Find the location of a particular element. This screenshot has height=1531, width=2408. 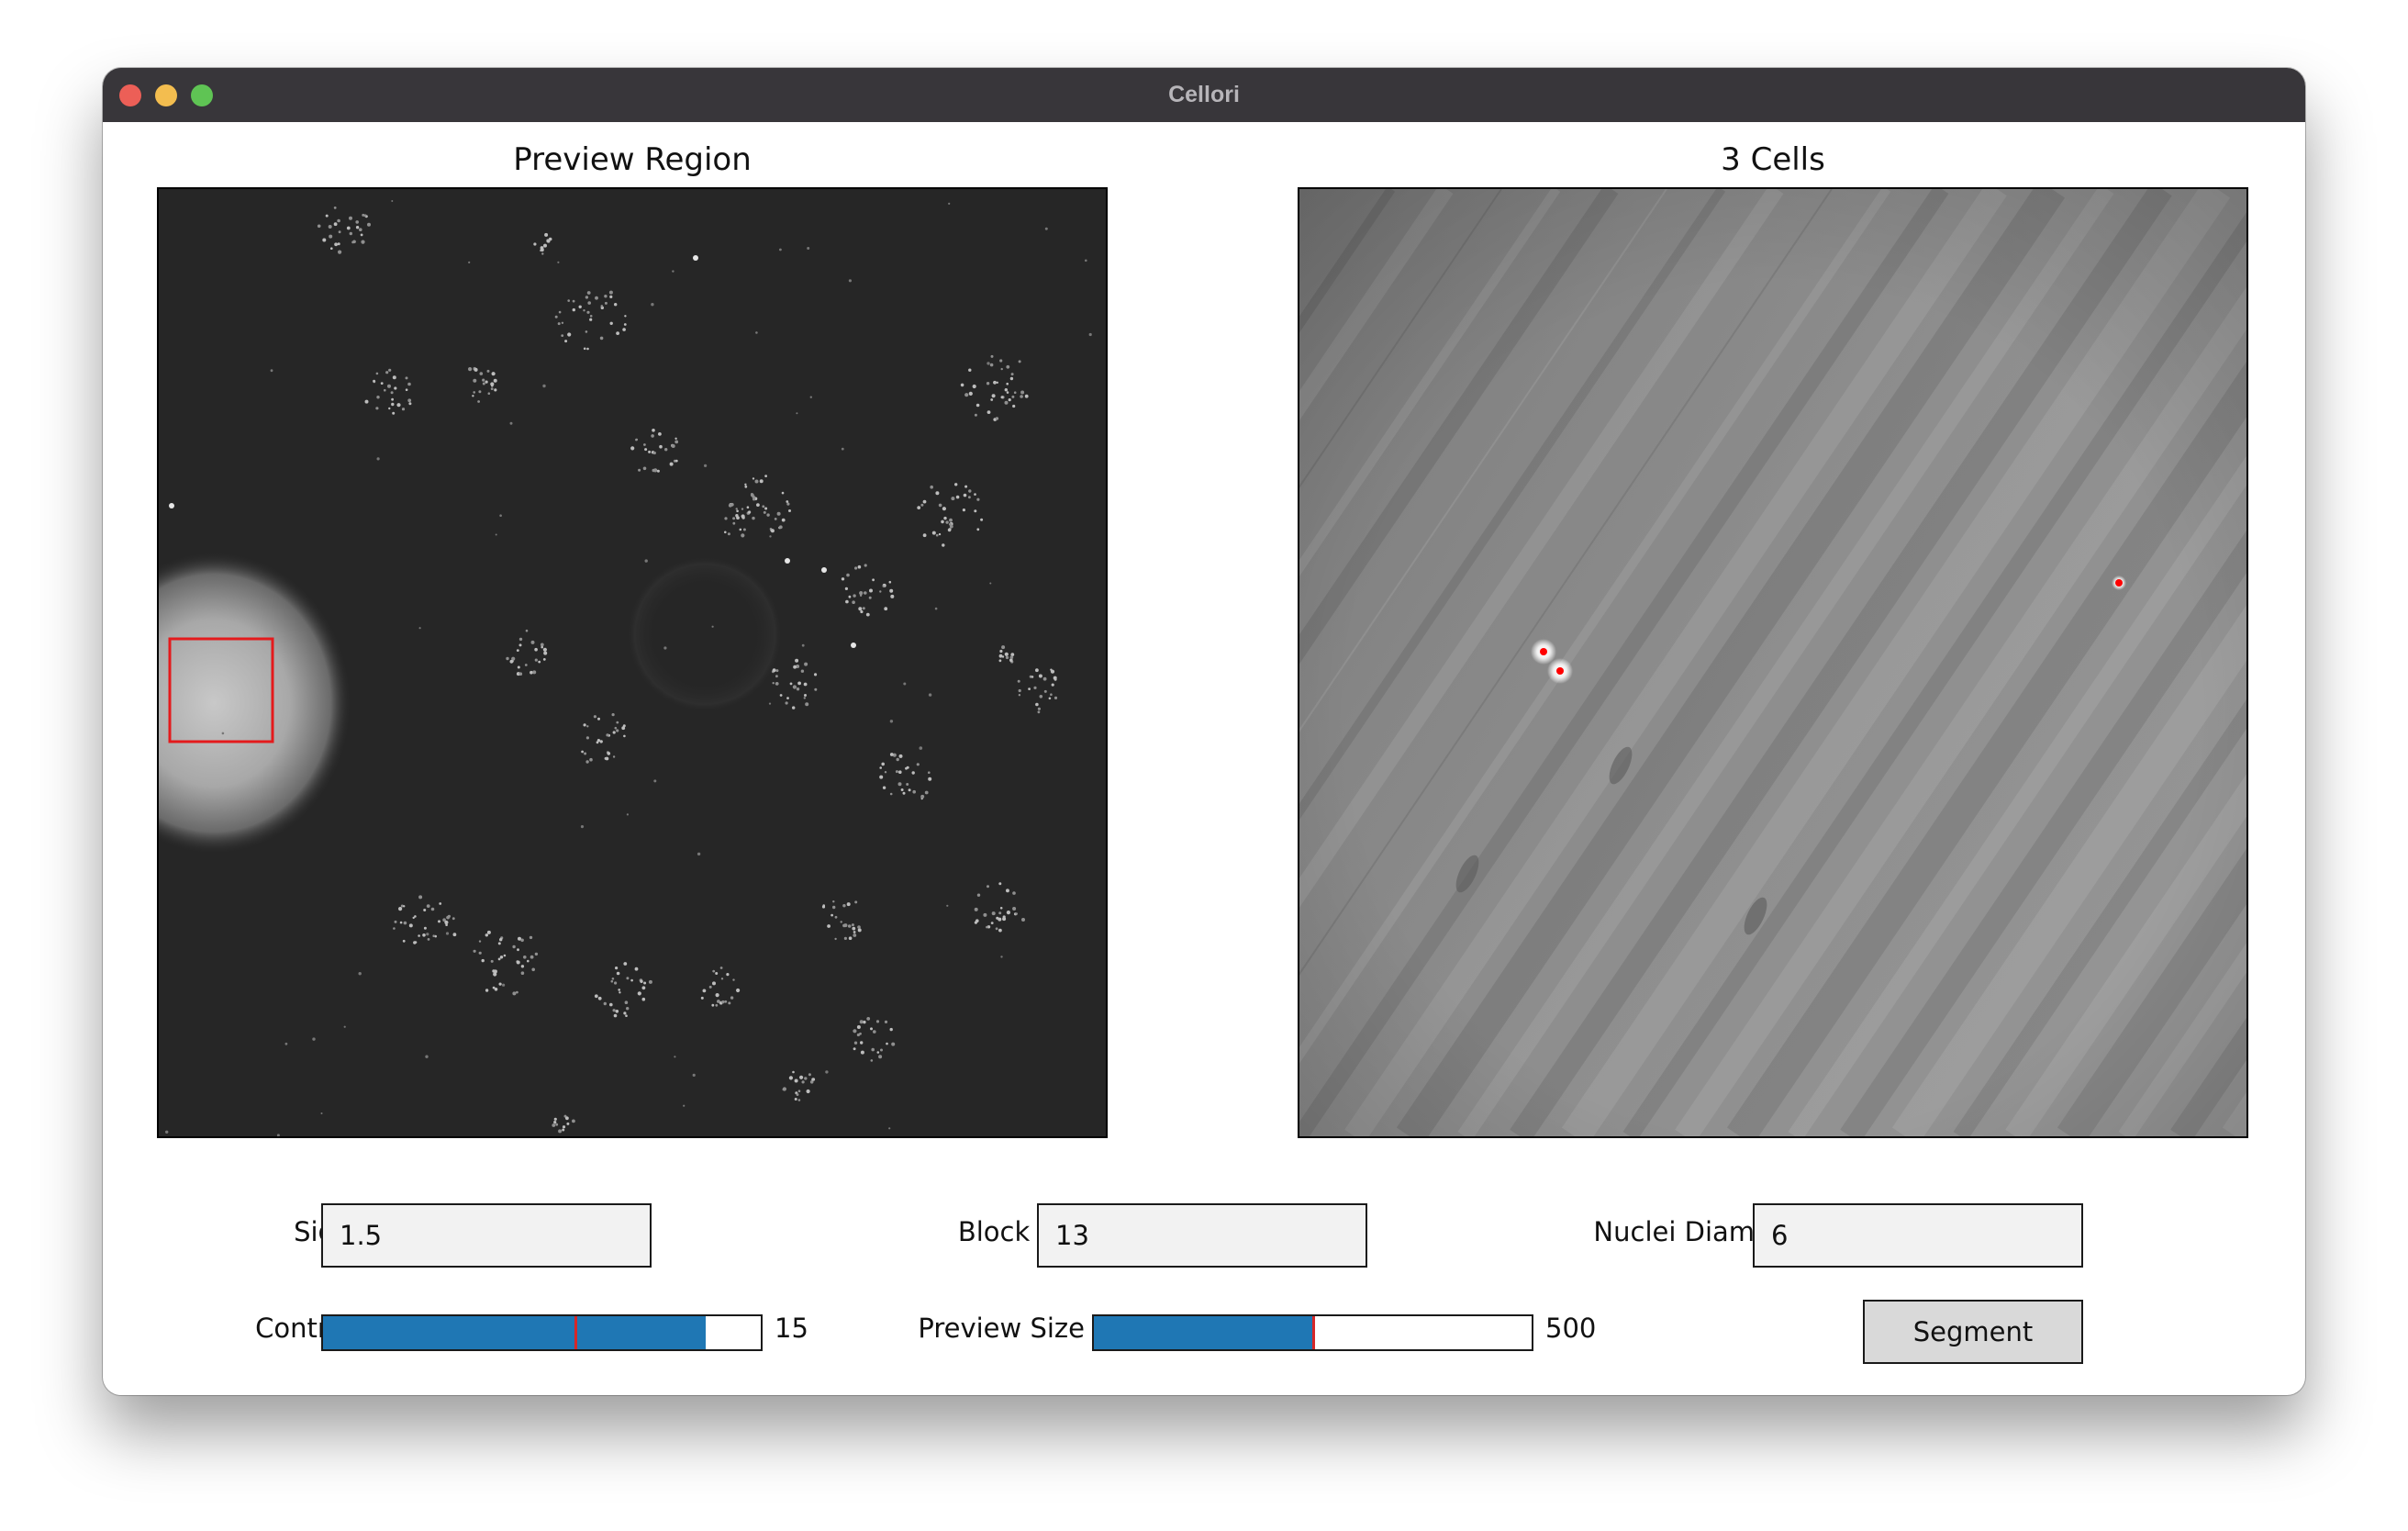

segment-button: Segment is located at coordinates (1973, 1332).